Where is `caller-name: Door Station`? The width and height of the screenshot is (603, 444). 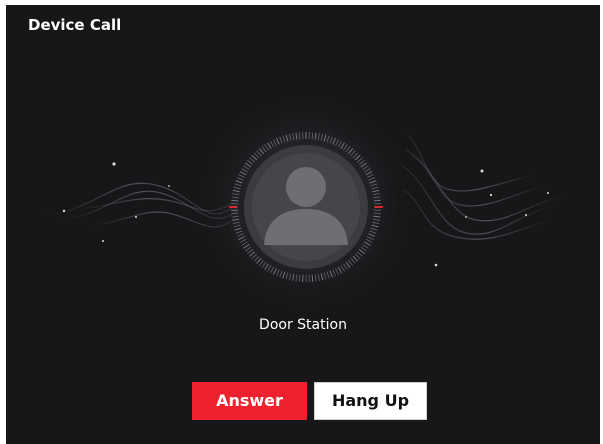 caller-name: Door Station is located at coordinates (303, 325).